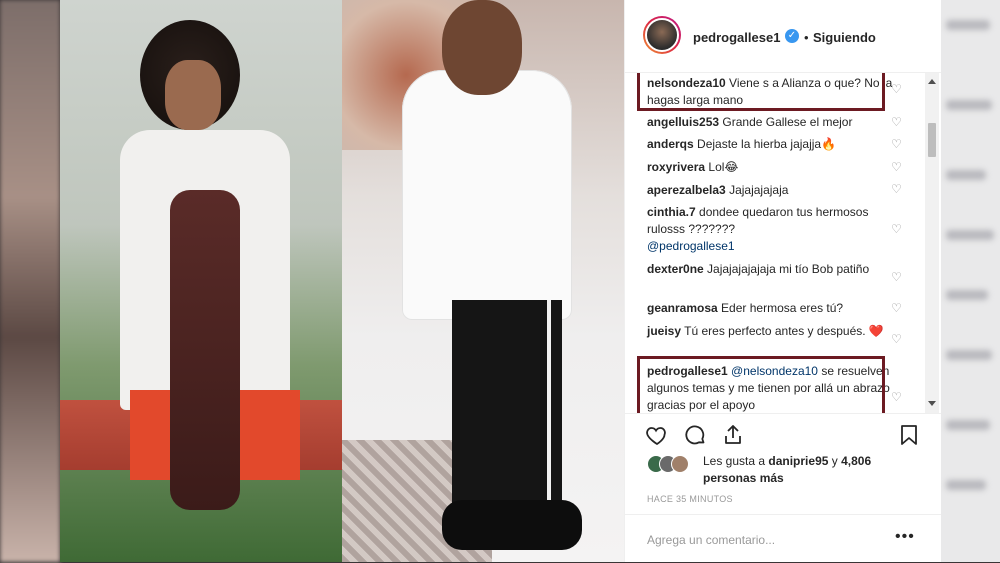  I want to click on post-username: pedrogallese1, so click(736, 37).